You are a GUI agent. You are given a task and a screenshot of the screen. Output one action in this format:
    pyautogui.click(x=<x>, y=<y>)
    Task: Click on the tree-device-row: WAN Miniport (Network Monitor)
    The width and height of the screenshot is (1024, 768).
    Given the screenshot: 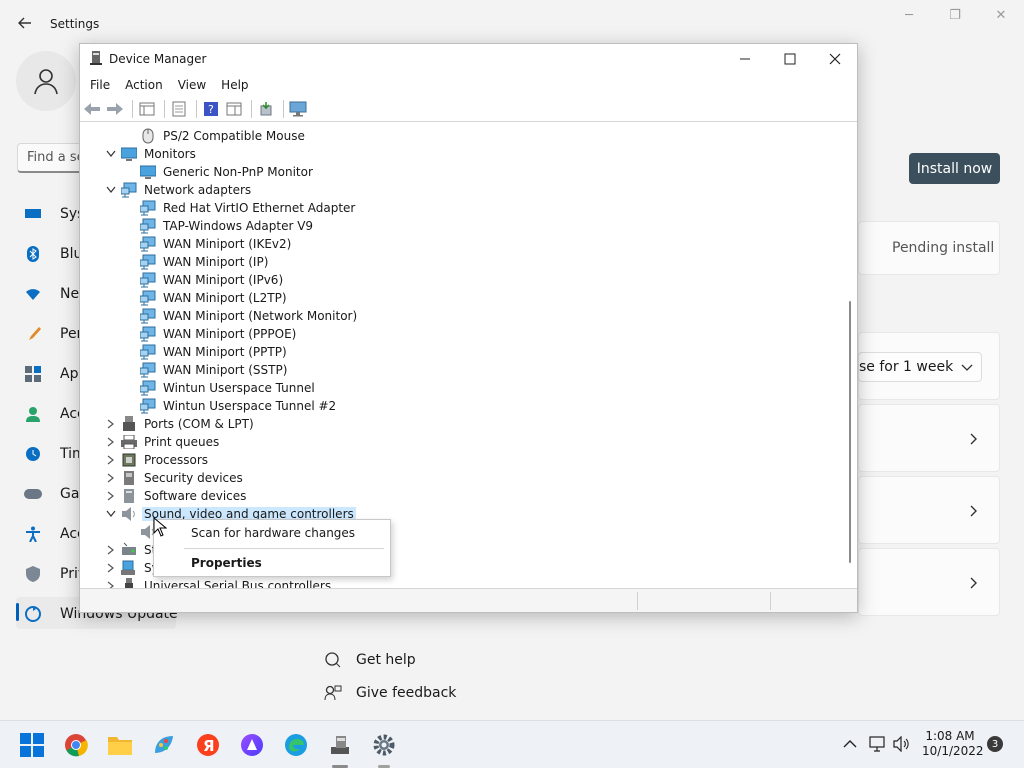 What is the action you would take?
    pyautogui.click(x=464, y=316)
    